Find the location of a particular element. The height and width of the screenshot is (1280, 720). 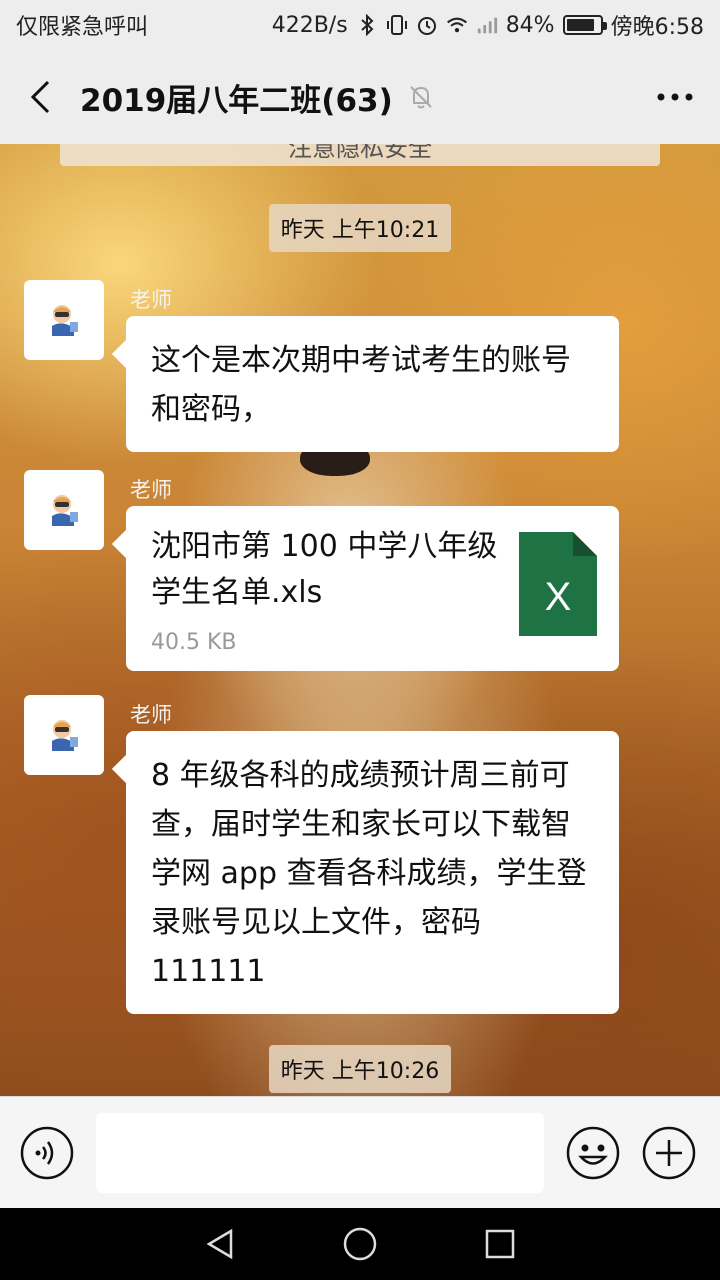

plus-icon is located at coordinates (669, 1153).